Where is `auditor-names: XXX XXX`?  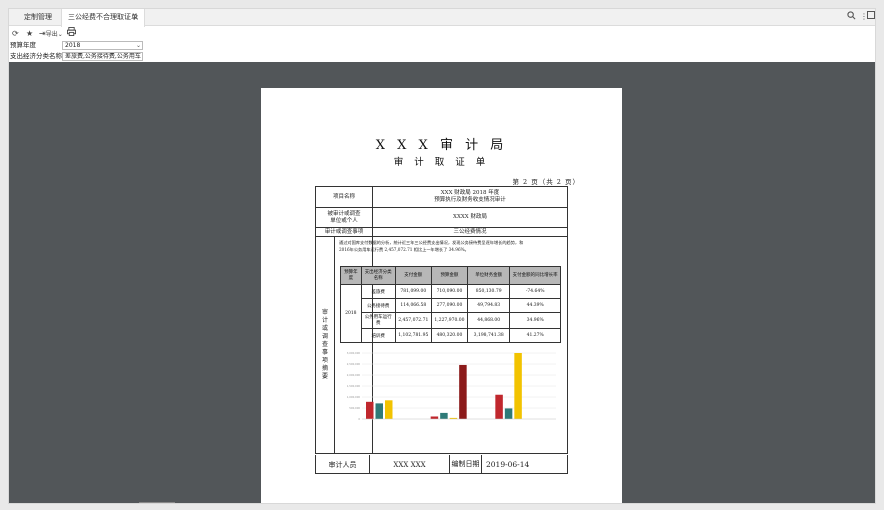
auditor-names: XXX XXX is located at coordinates (410, 464).